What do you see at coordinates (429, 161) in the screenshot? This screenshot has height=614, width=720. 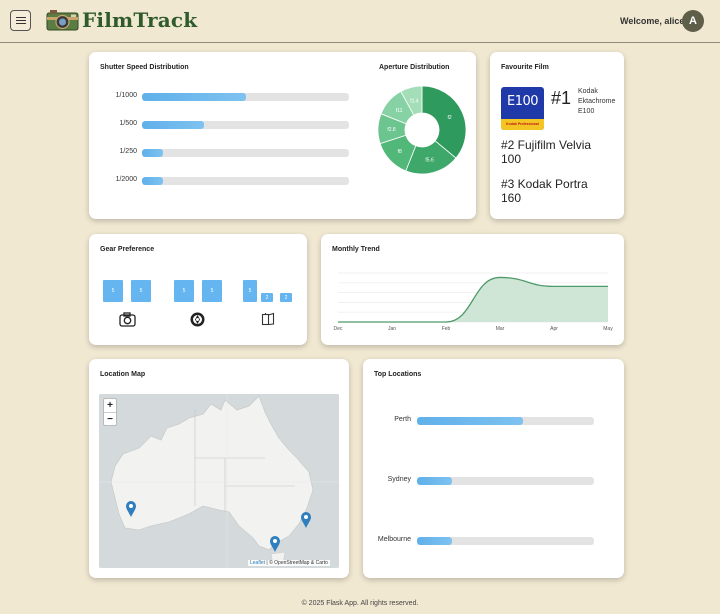 I see `aperture-slice-label: f5.6` at bounding box center [429, 161].